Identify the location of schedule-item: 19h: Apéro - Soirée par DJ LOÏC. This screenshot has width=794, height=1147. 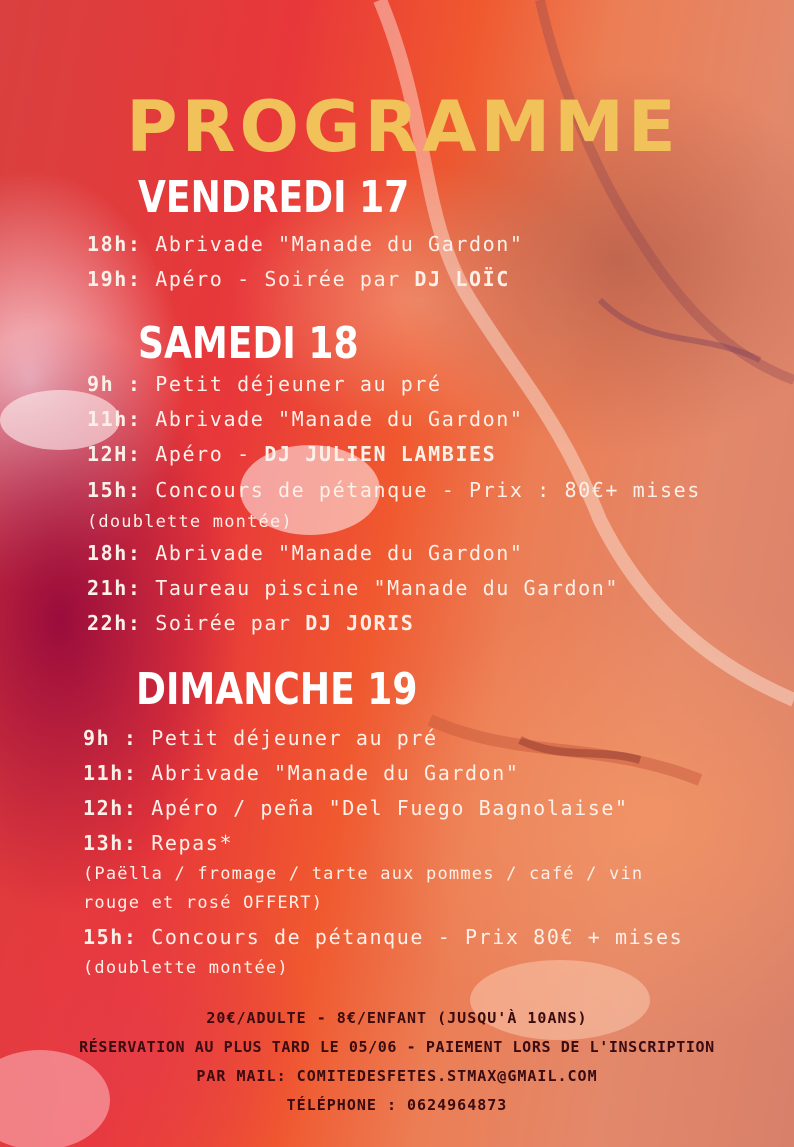
(298, 279).